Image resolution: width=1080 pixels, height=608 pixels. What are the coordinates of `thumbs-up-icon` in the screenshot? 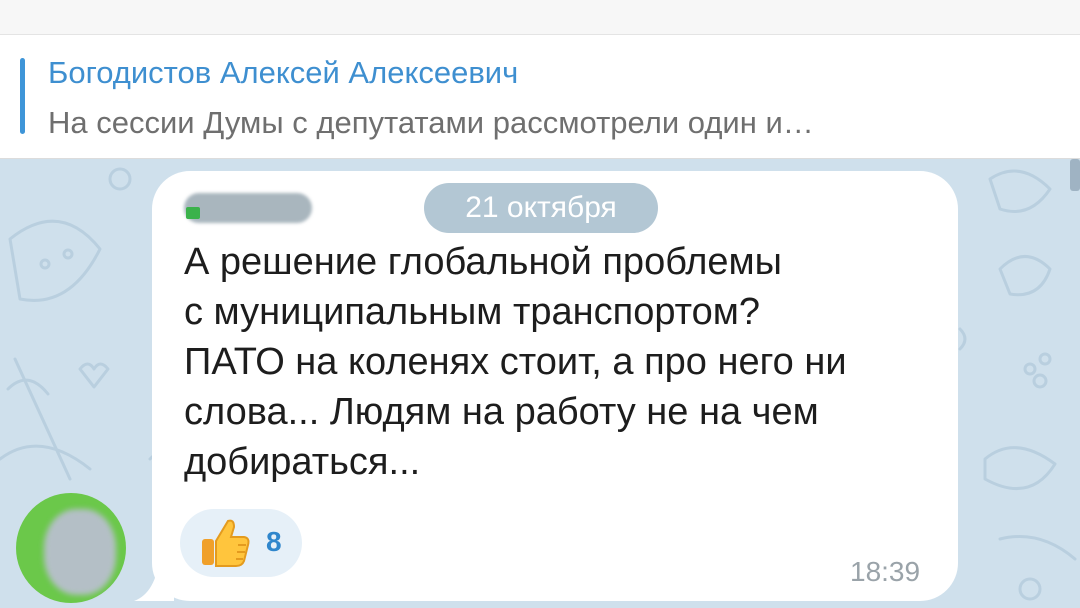 It's located at (226, 543).